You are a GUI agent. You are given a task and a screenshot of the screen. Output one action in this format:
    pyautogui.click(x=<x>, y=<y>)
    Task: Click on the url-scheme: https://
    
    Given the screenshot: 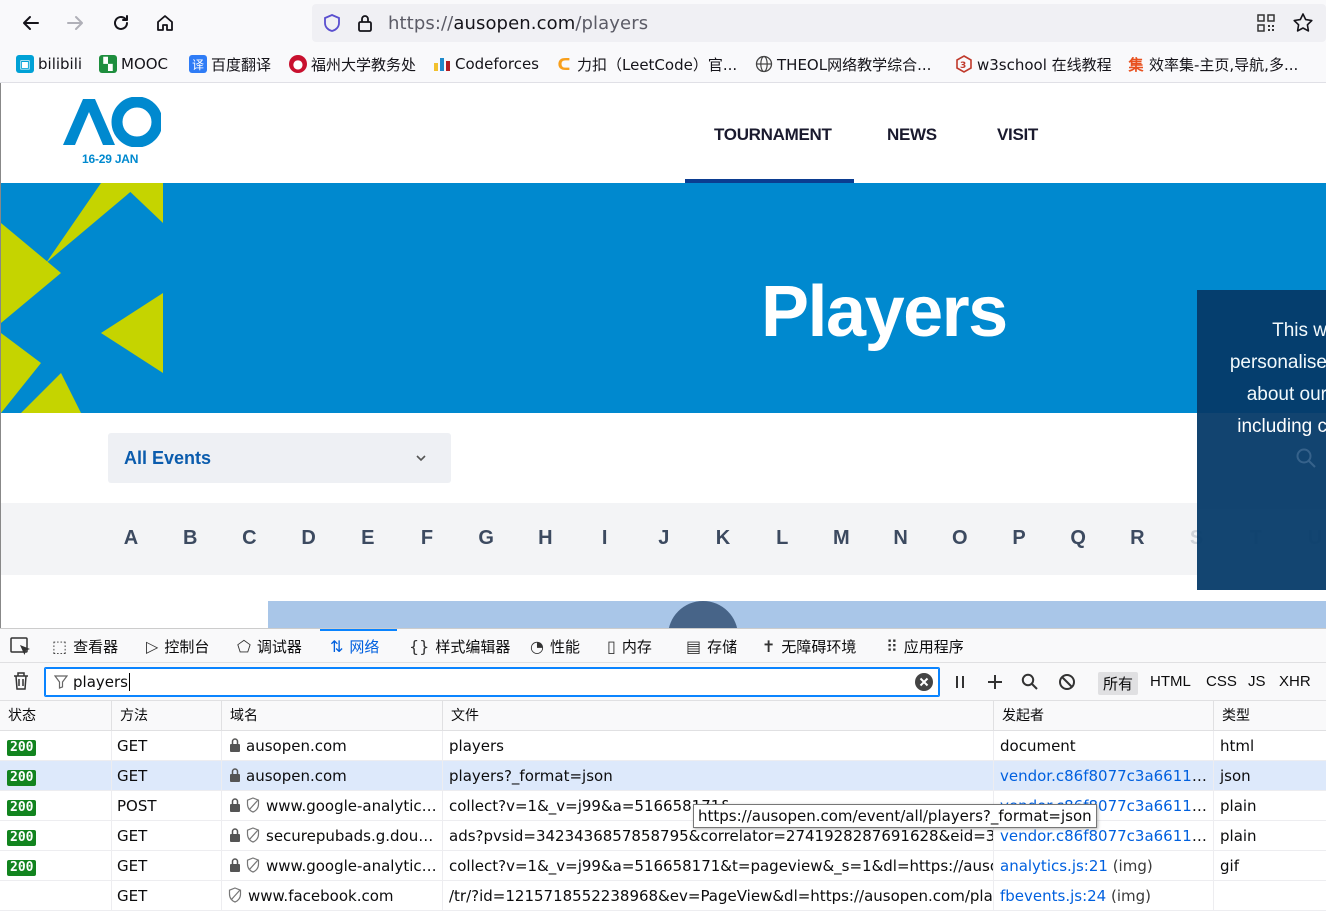 What is the action you would take?
    pyautogui.click(x=421, y=23)
    